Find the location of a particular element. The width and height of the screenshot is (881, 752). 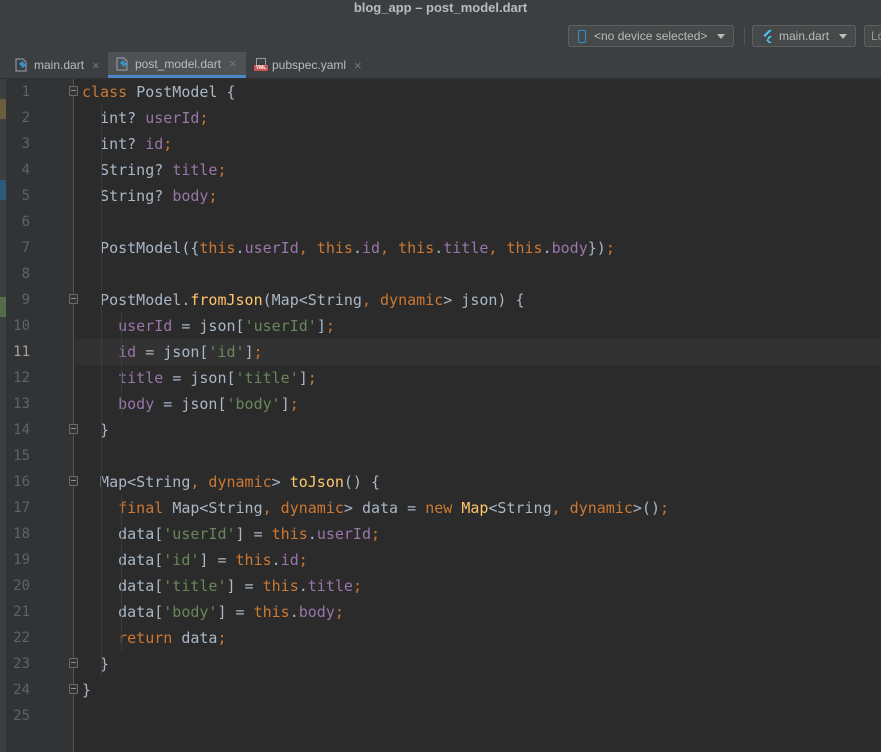

code-line: 24} is located at coordinates (440, 690).